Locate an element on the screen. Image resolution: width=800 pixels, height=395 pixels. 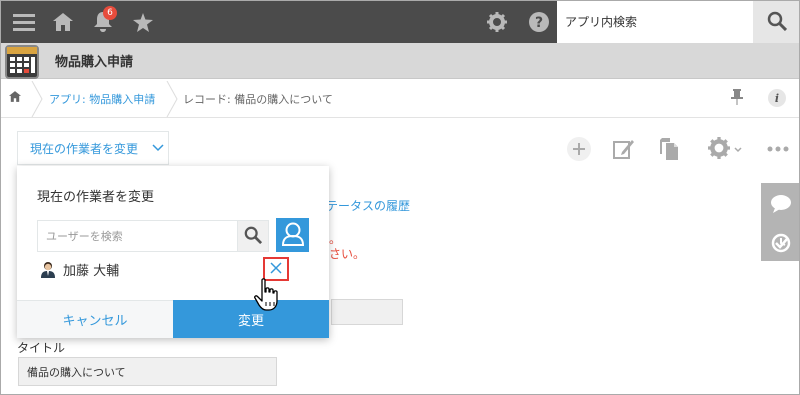
app-search-field is located at coordinates (655, 22).